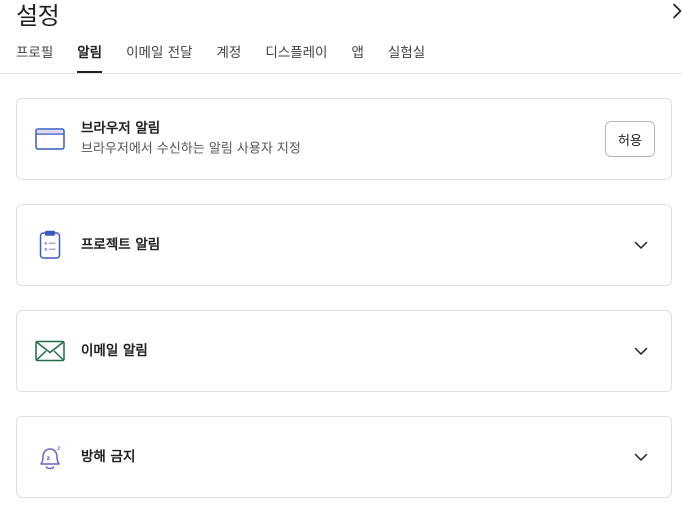 The height and width of the screenshot is (512, 682). Describe the element at coordinates (34, 58) in the screenshot. I see `tab-profile: 프로필` at that location.